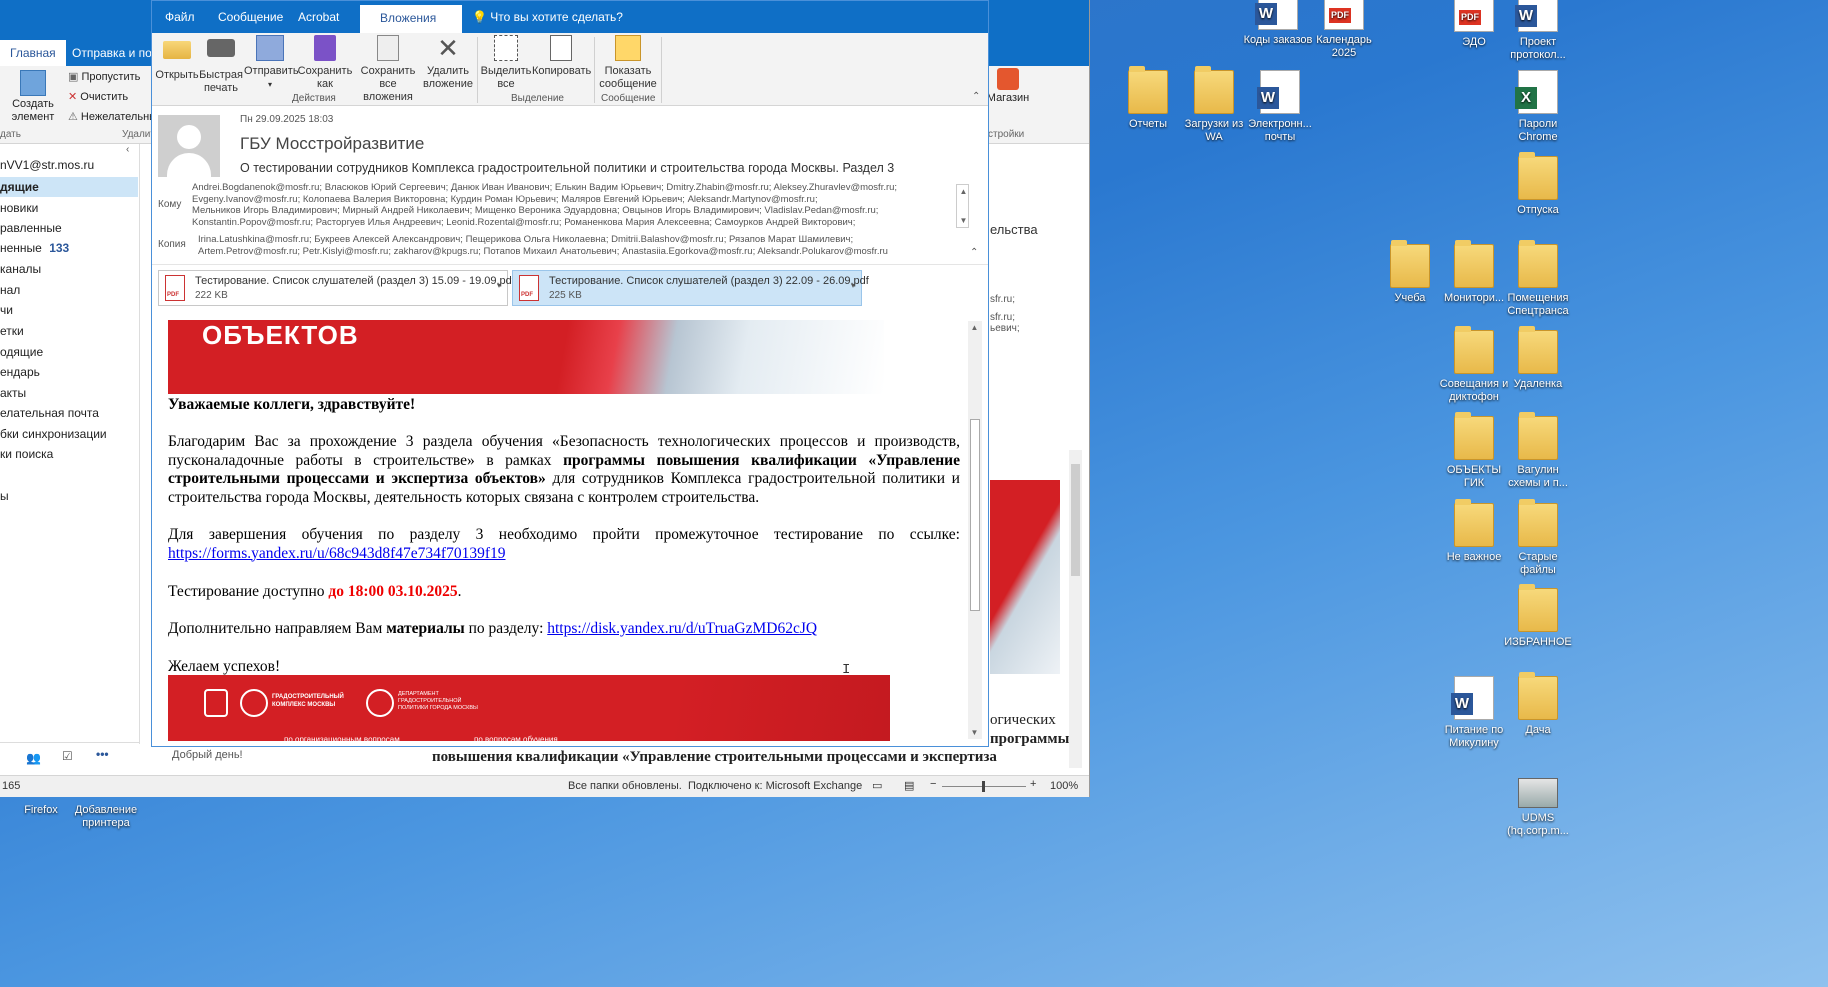 The width and height of the screenshot is (1828, 987). What do you see at coordinates (976, 96) in the screenshot?
I see `collapse-ribbon-icon: ⌃` at bounding box center [976, 96].